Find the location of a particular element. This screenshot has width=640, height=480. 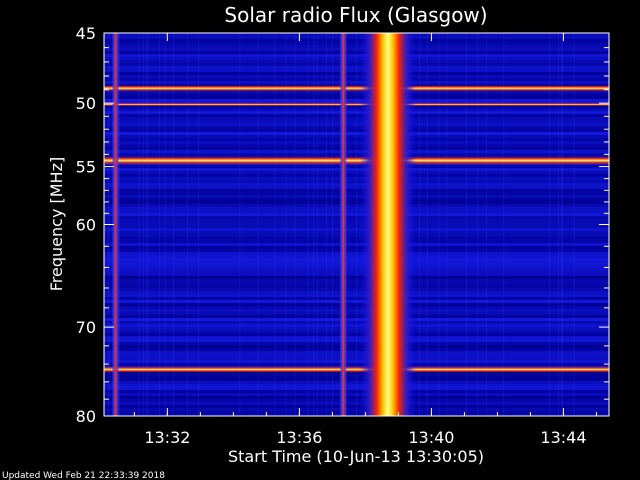

y-tick-label: 60 is located at coordinates (86, 225).